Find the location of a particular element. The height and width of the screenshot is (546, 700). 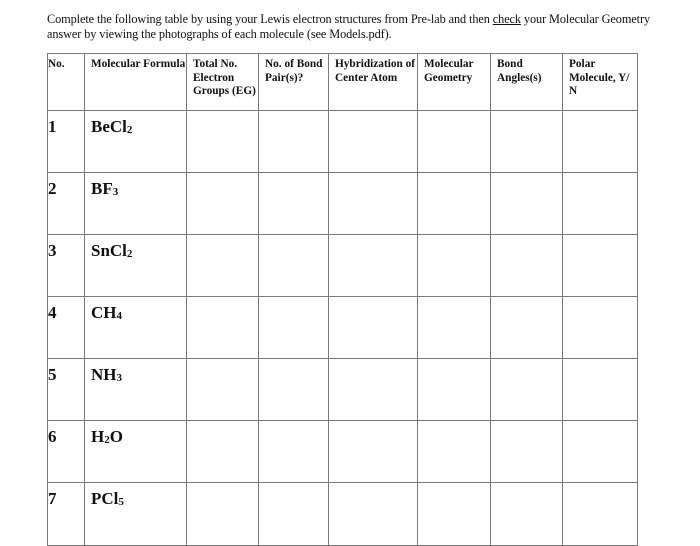

formula-text: H is located at coordinates (98, 436).